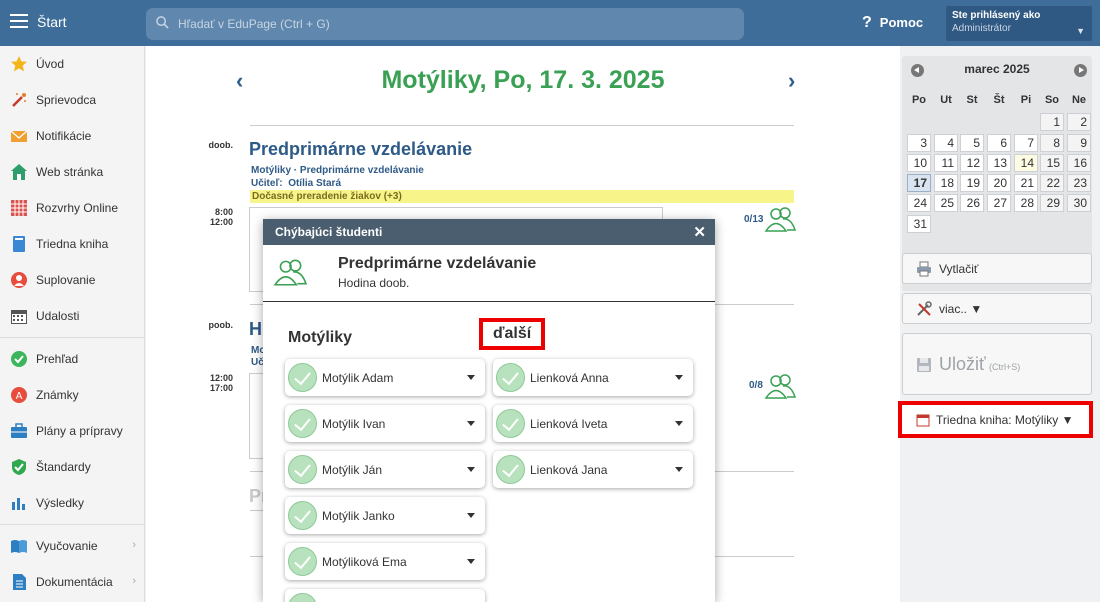 The height and width of the screenshot is (602, 1100). What do you see at coordinates (72, 172) in the screenshot?
I see `sidebar-item-web-stranka: Web stránka` at bounding box center [72, 172].